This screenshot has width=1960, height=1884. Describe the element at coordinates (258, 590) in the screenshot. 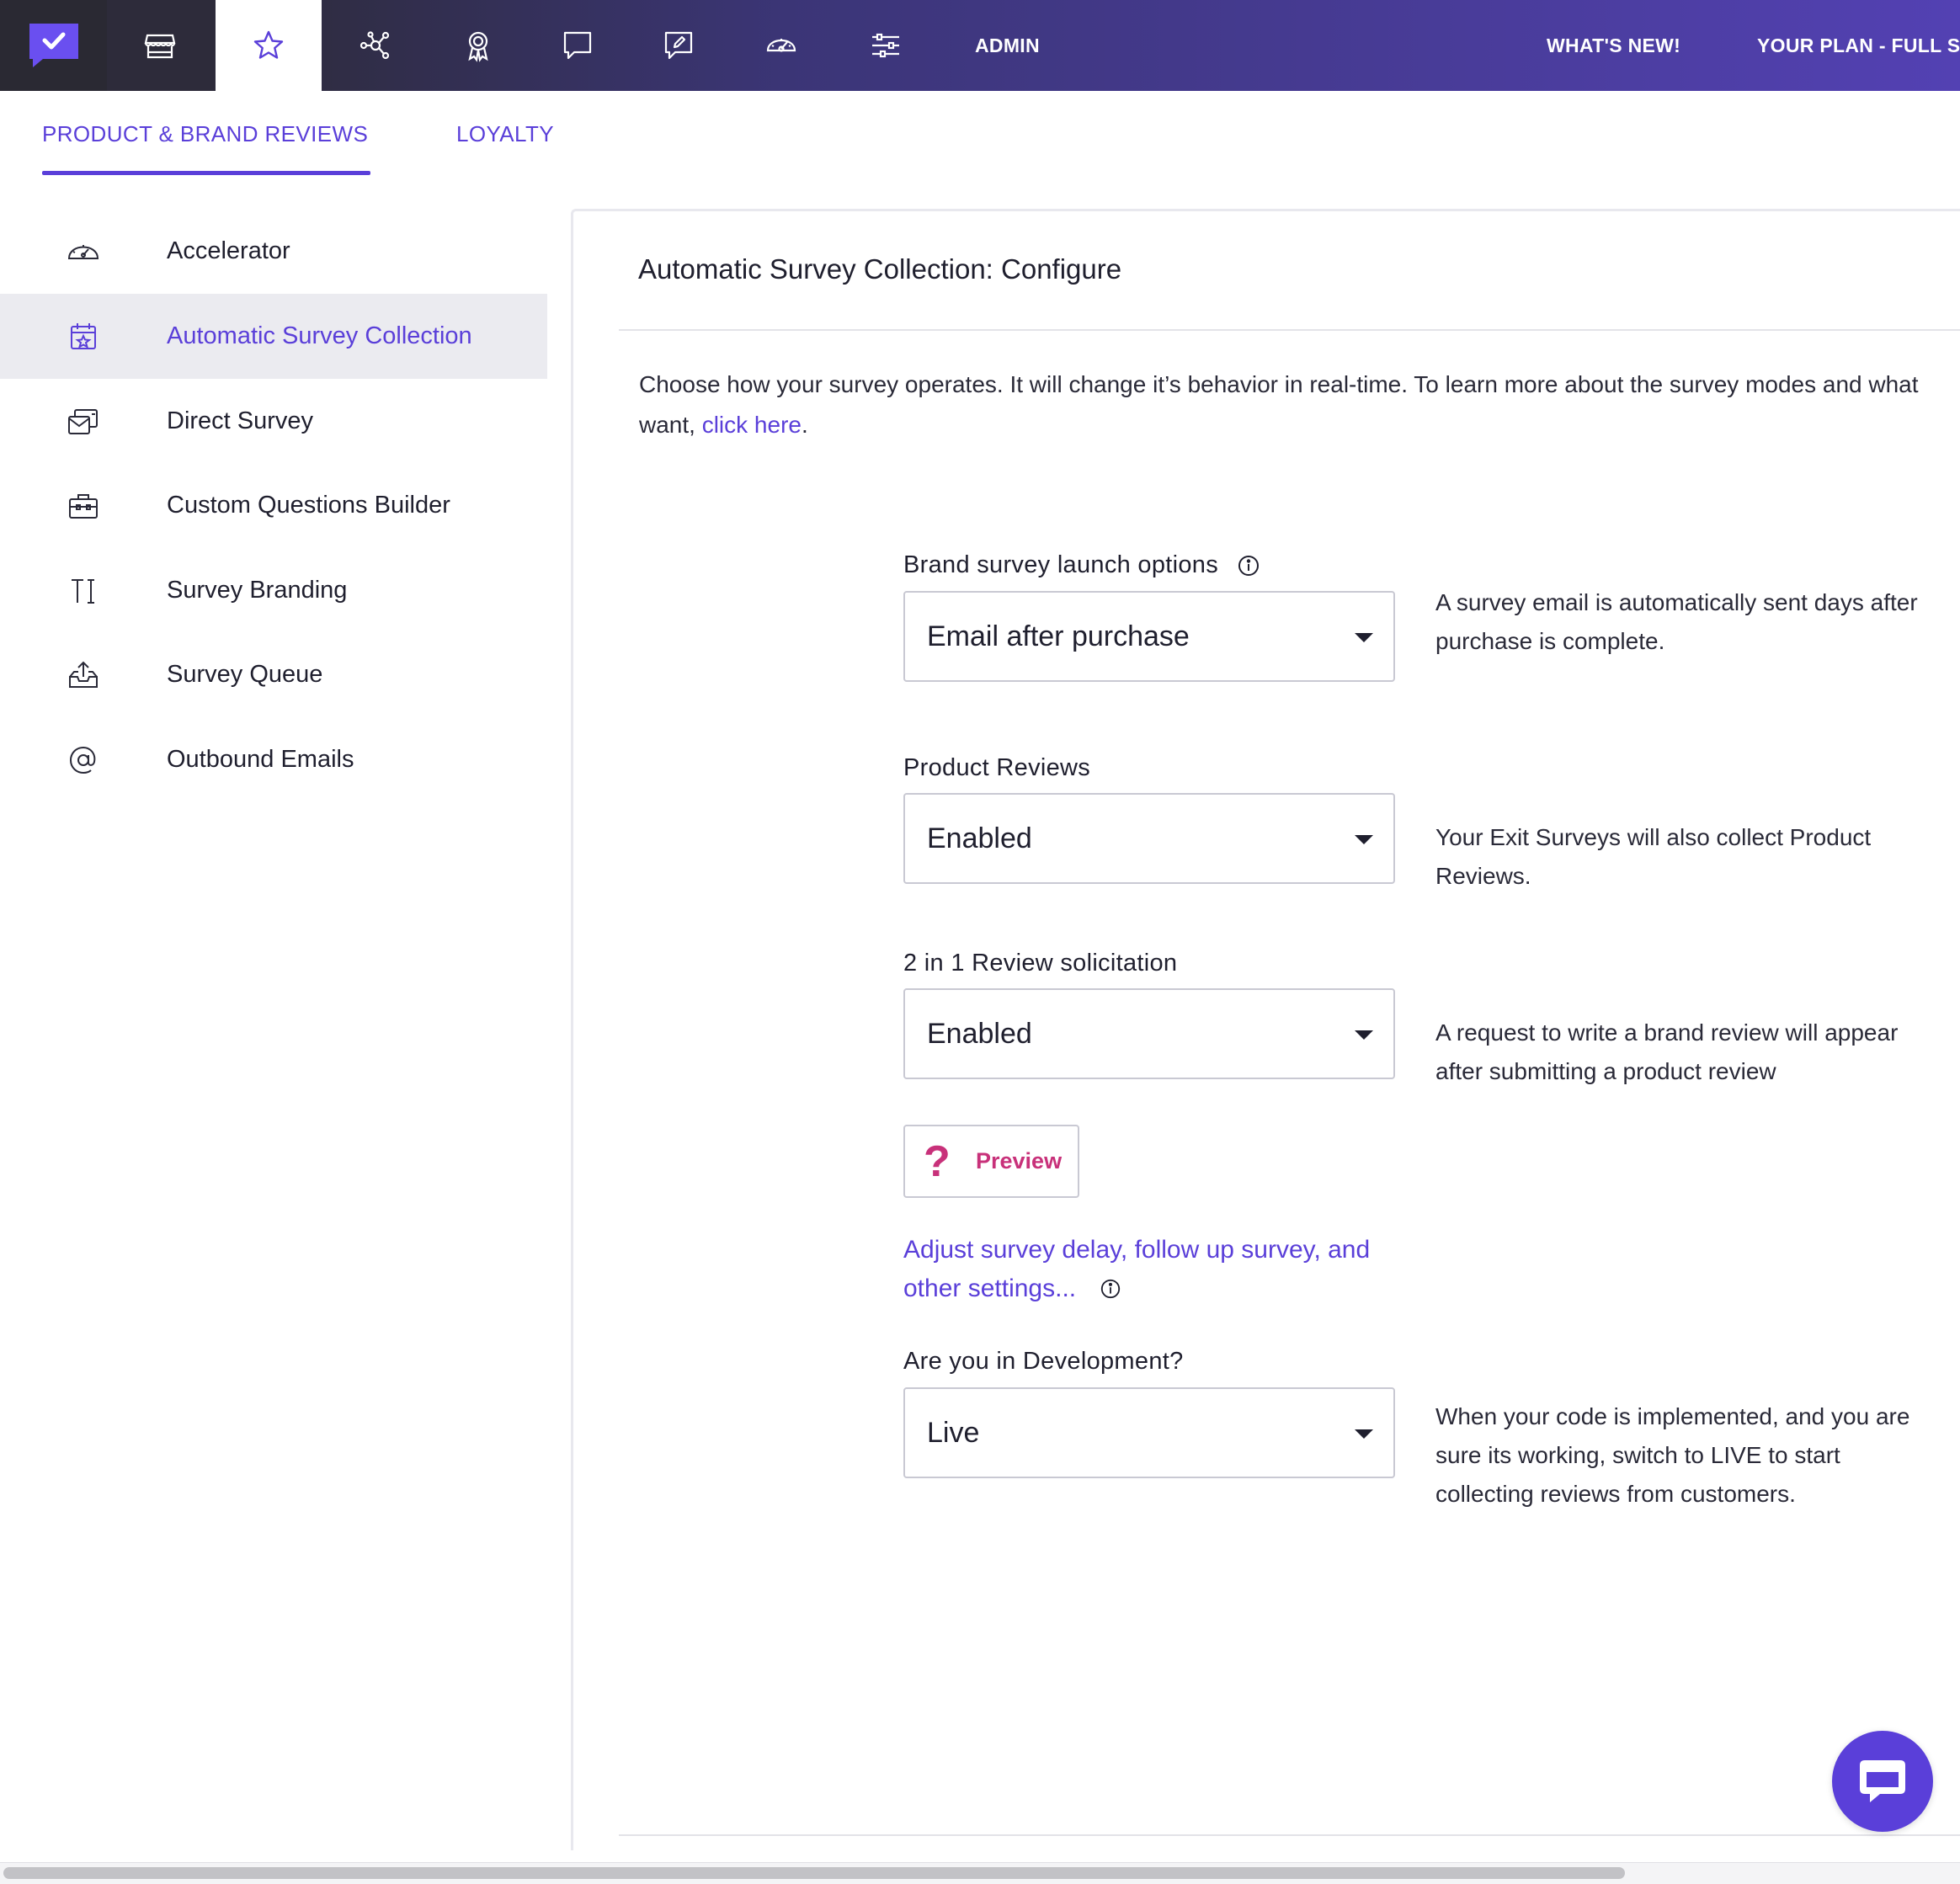

I see `sidebar-item-label: Survey Branding` at that location.